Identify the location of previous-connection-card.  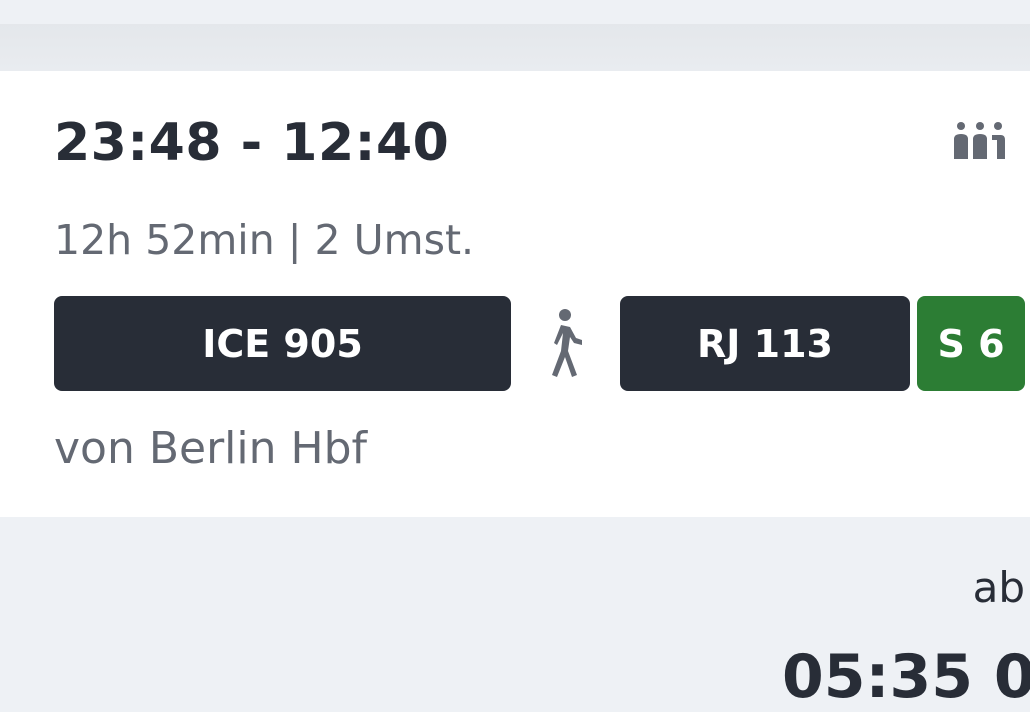
(515, 12).